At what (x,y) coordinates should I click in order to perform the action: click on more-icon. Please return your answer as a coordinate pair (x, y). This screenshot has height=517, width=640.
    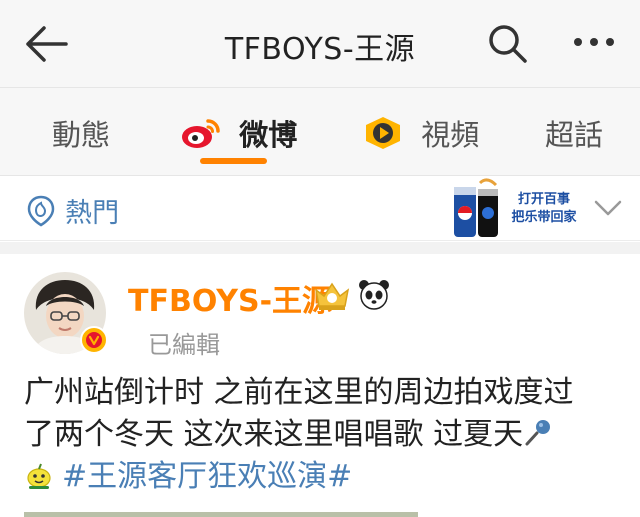
    Looking at the image, I should click on (594, 42).